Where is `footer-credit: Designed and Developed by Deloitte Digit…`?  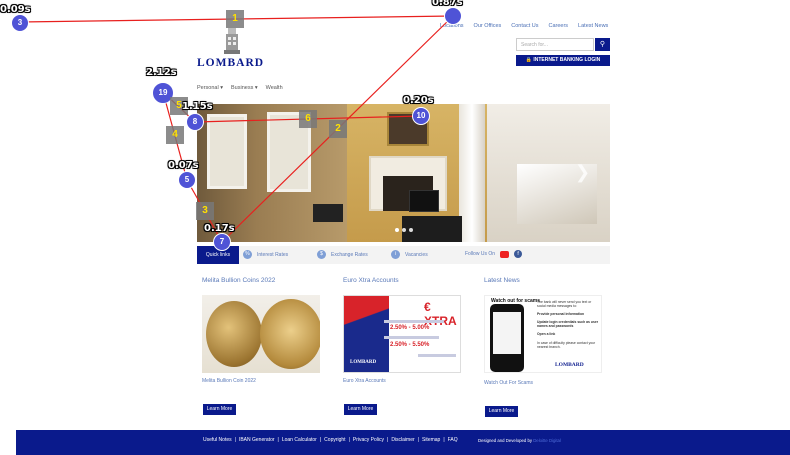 footer-credit: Designed and Developed by Deloitte Digit… is located at coordinates (519, 440).